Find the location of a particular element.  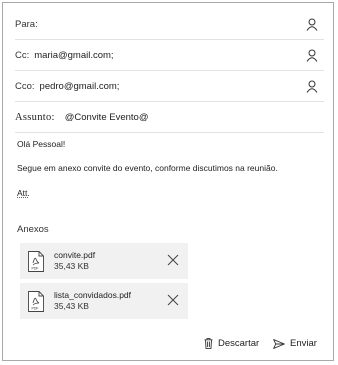

discard-button: Descartar is located at coordinates (231, 343).